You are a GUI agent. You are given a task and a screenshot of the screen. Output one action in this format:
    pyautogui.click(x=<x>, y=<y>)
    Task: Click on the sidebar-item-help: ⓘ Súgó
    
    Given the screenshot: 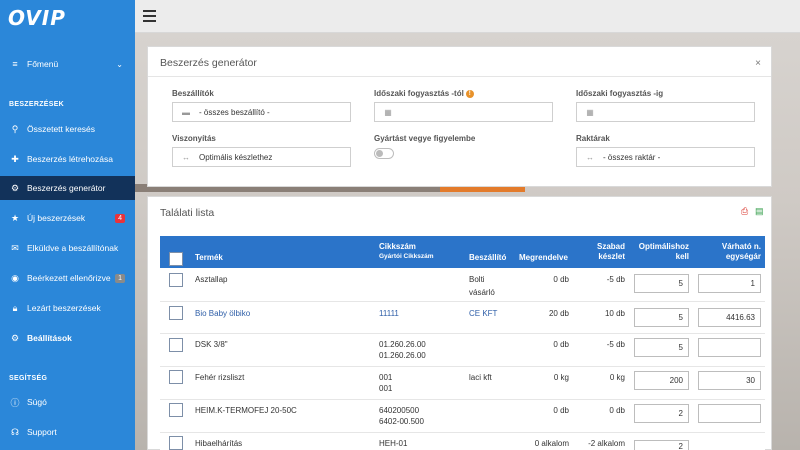 What is the action you would take?
    pyautogui.click(x=67, y=402)
    